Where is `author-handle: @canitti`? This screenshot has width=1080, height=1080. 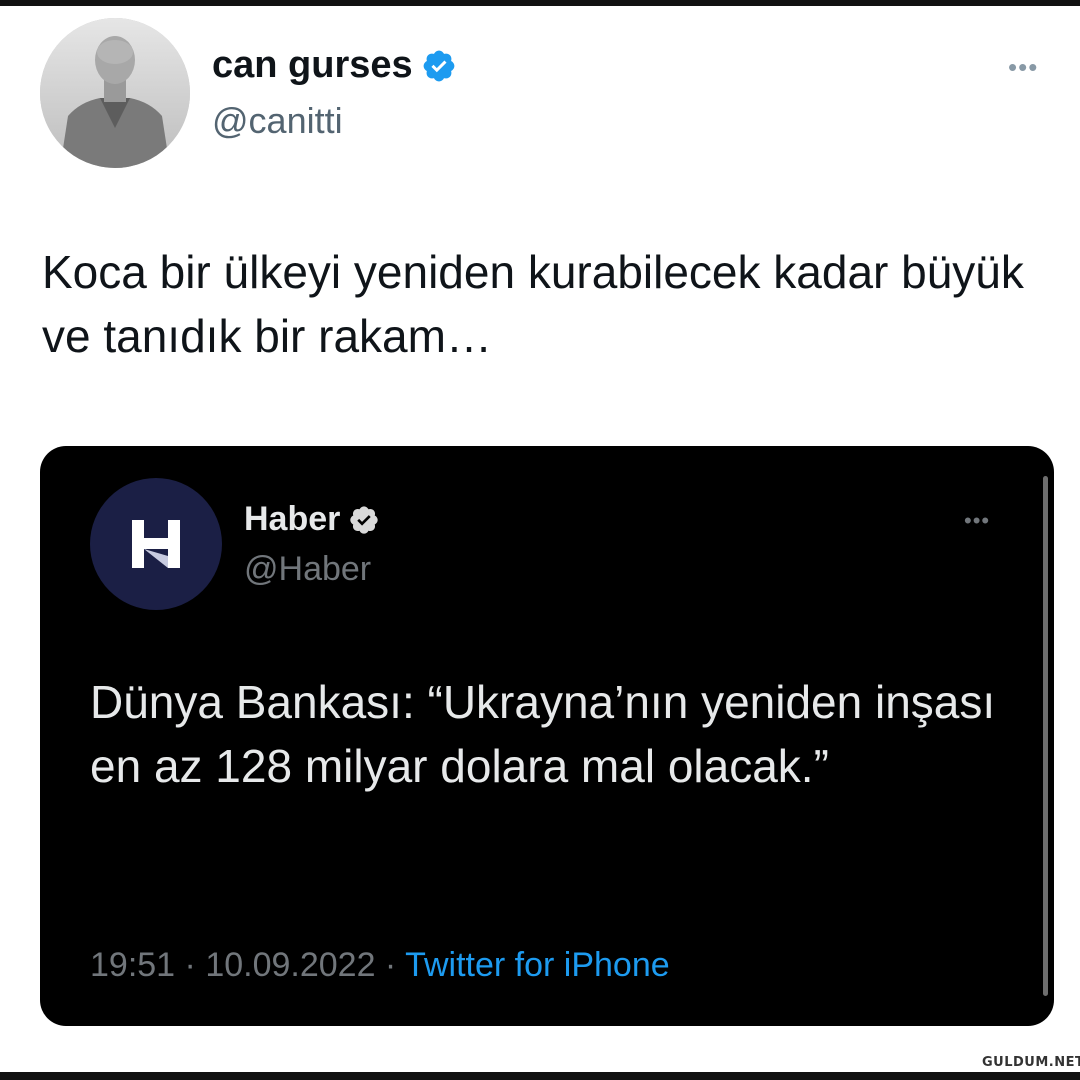 author-handle: @canitti is located at coordinates (277, 121).